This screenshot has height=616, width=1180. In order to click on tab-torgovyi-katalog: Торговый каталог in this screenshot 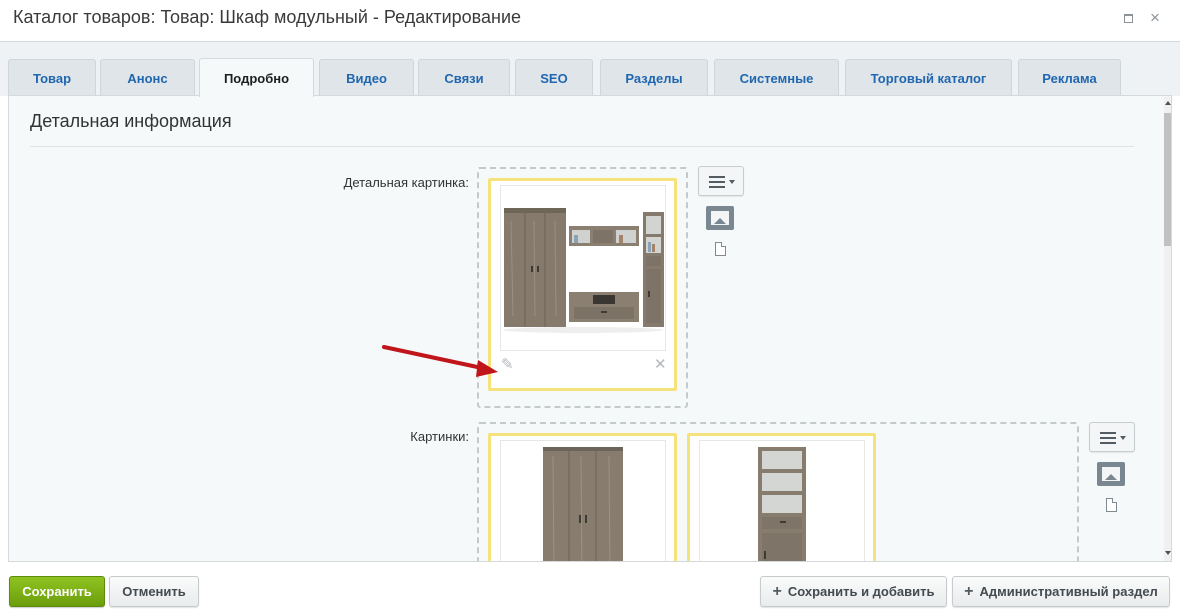, I will do `click(928, 77)`.